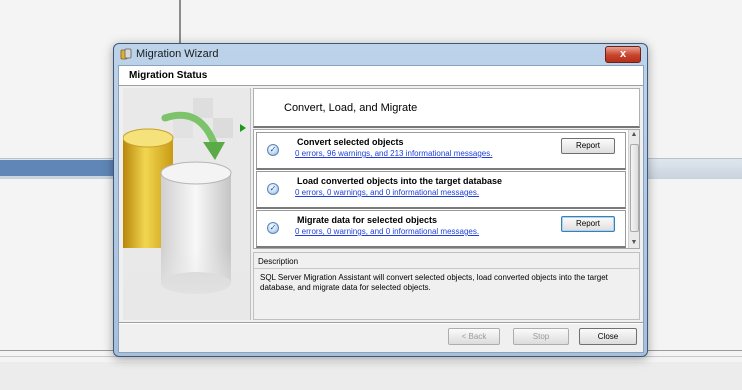  What do you see at coordinates (58, 168) in the screenshot?
I see `background-selection` at bounding box center [58, 168].